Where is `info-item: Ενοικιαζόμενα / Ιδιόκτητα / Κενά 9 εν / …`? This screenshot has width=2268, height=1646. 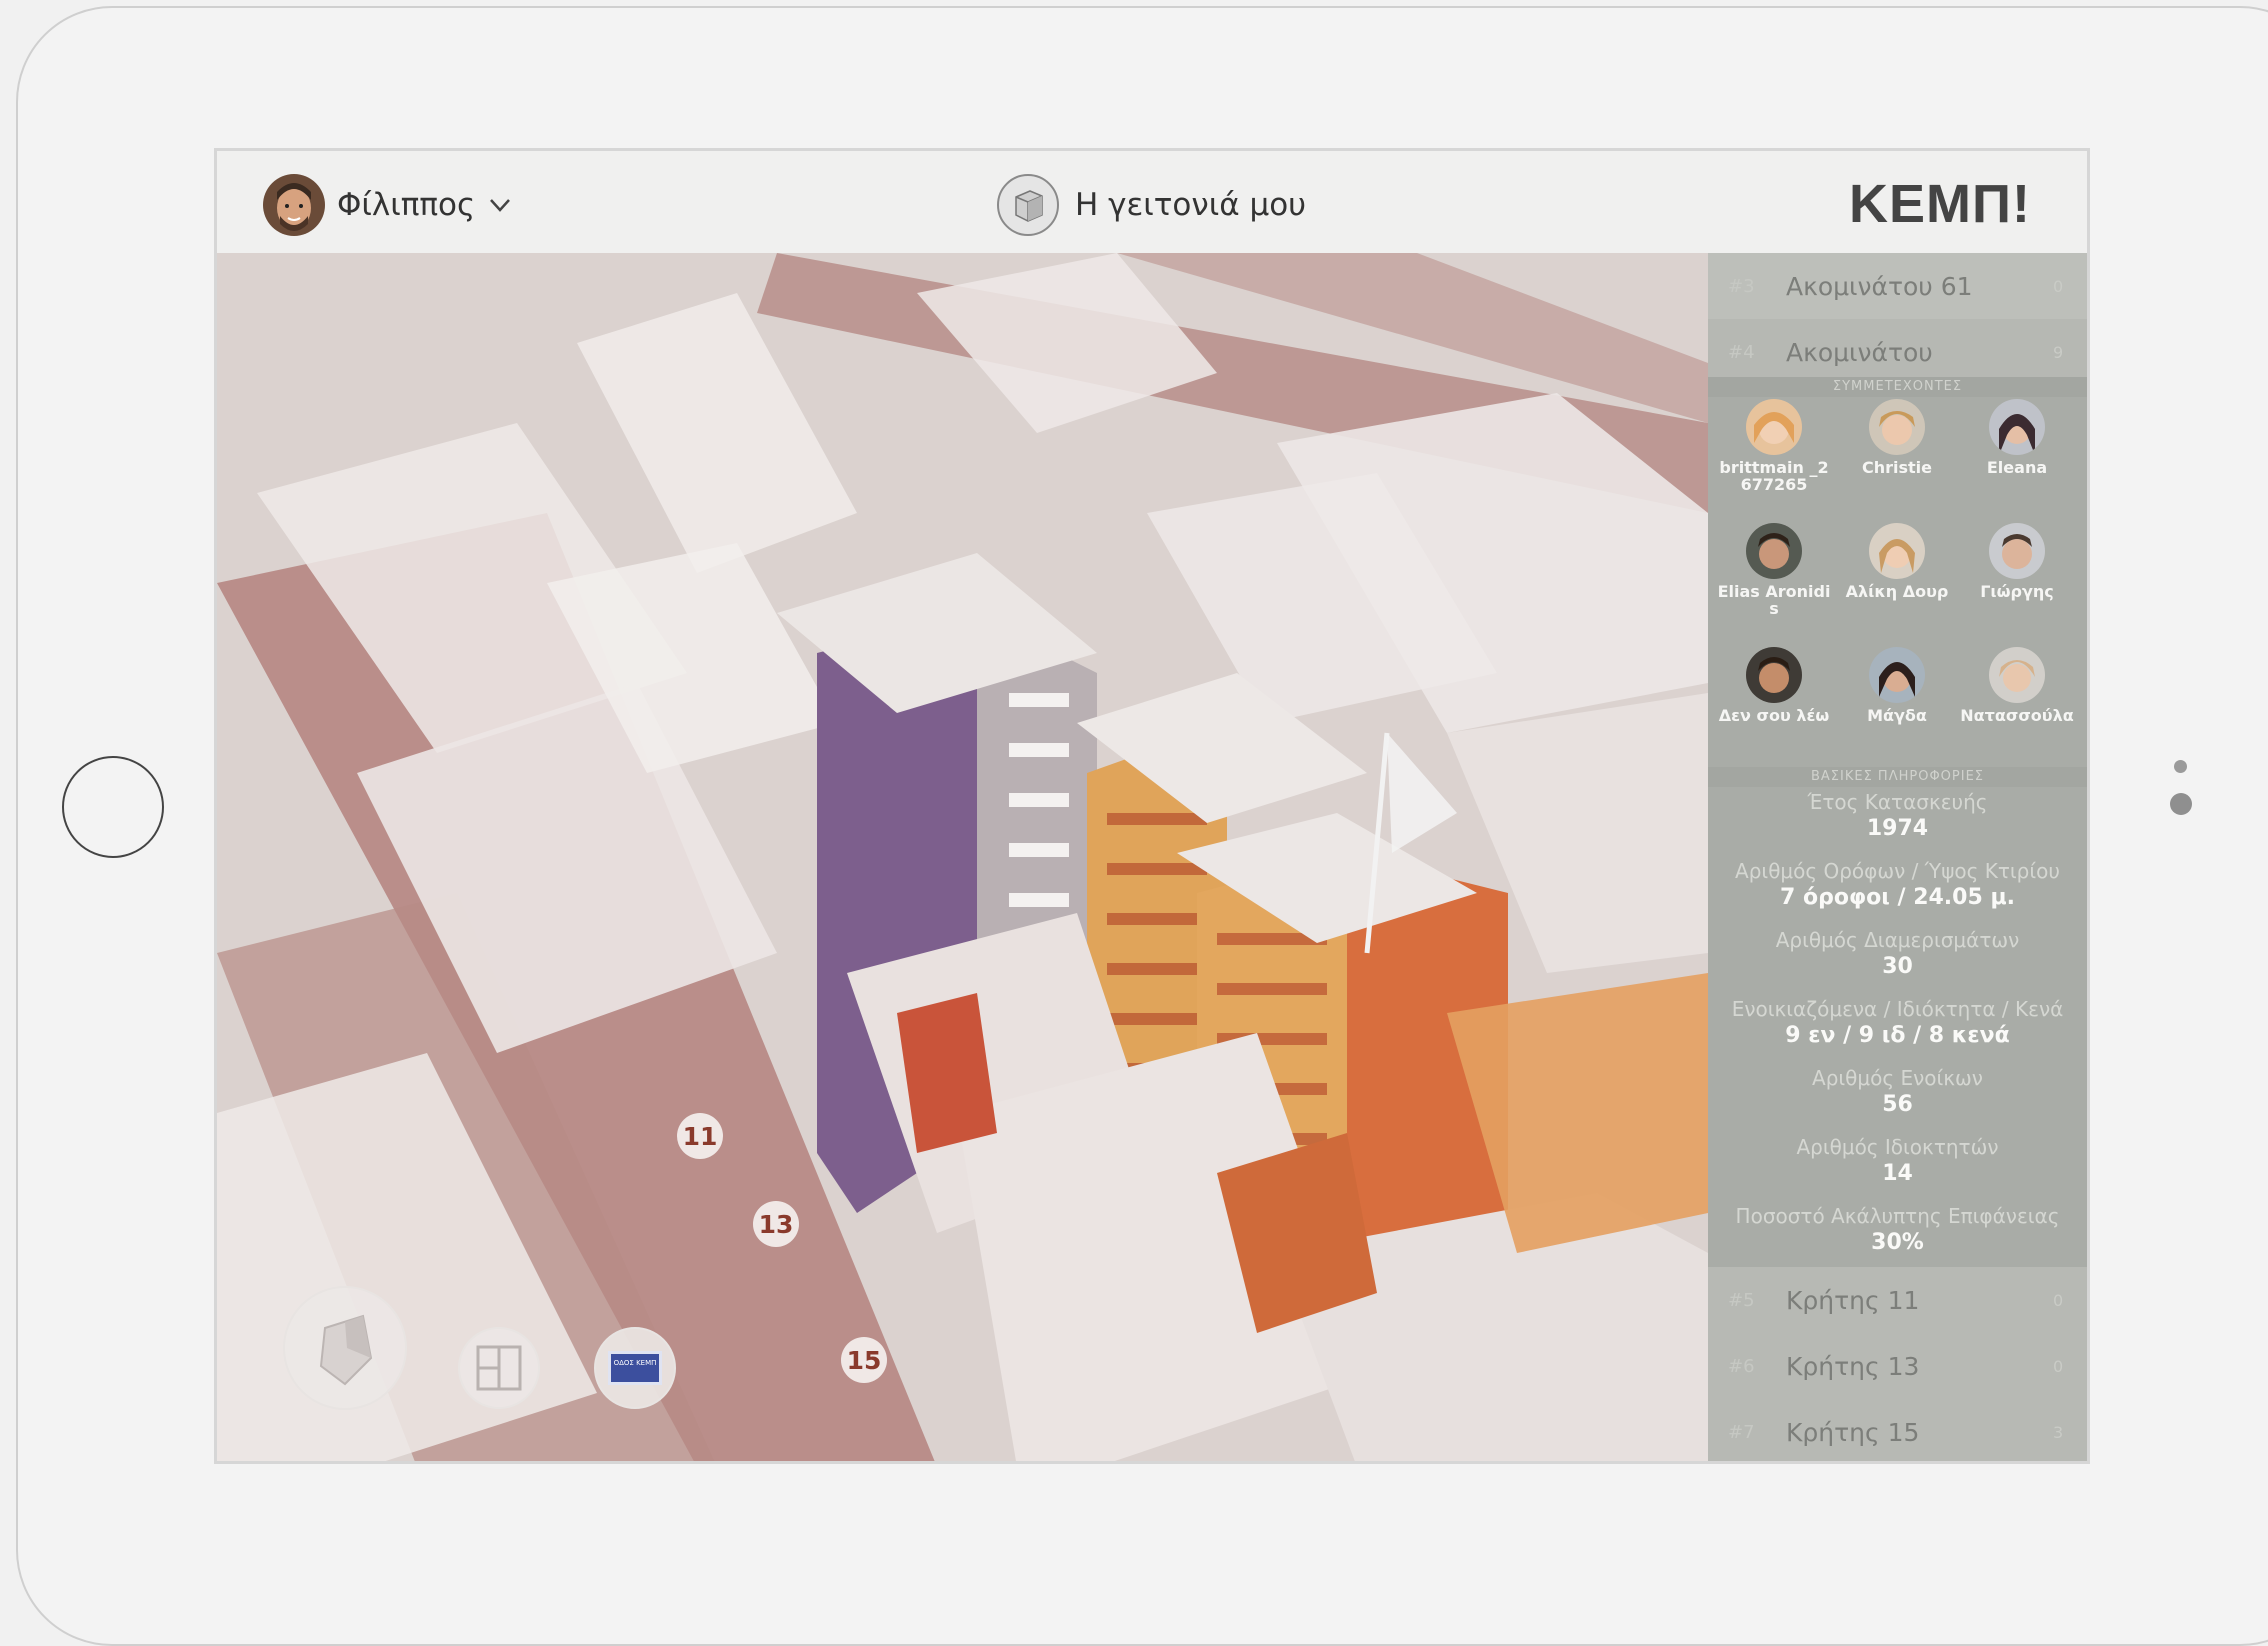
info-item: Ενοικιαζόμενα / Ιδιόκτητα / Κενά 9 εν / … is located at coordinates (1897, 1030).